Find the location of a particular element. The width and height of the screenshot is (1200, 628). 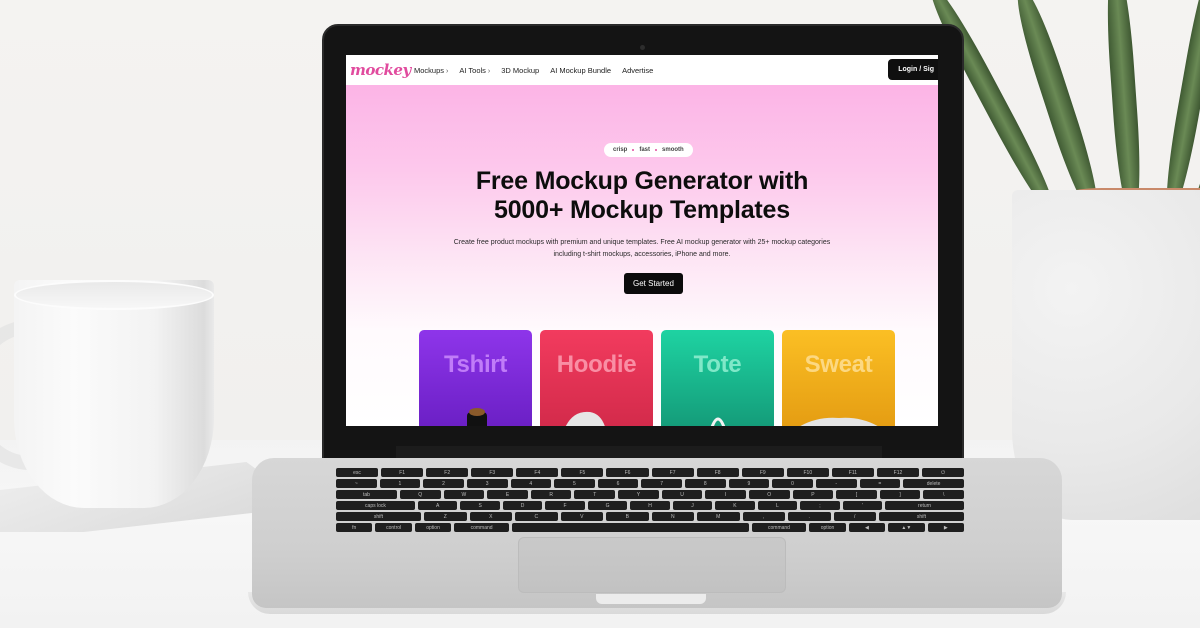

key-space is located at coordinates (630, 527).